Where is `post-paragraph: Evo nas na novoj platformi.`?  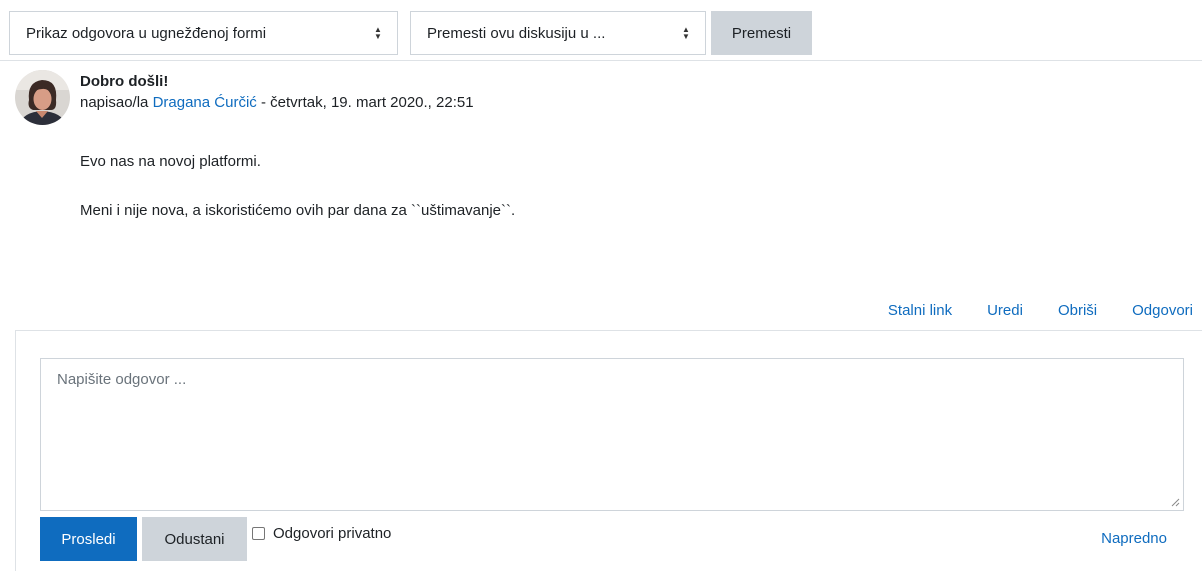
post-paragraph: Evo nas na novoj platformi. is located at coordinates (170, 161).